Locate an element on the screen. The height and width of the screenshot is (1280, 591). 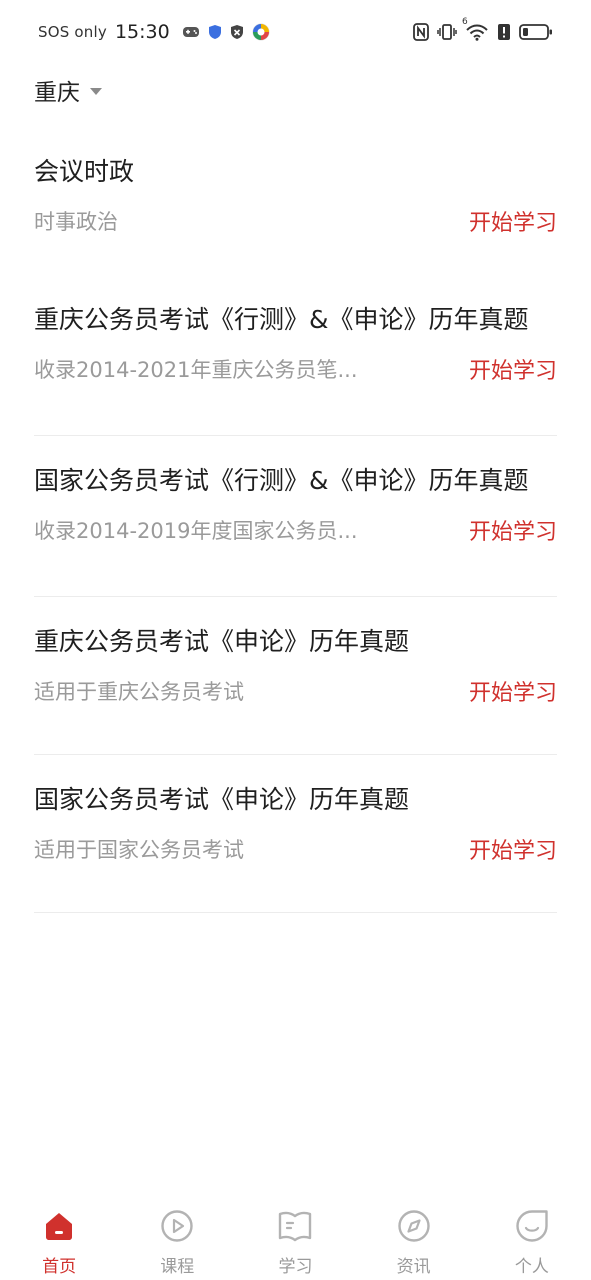
item-title: 重庆公务员考试《行测》&《申论》历年真题 is located at coordinates (281, 319).